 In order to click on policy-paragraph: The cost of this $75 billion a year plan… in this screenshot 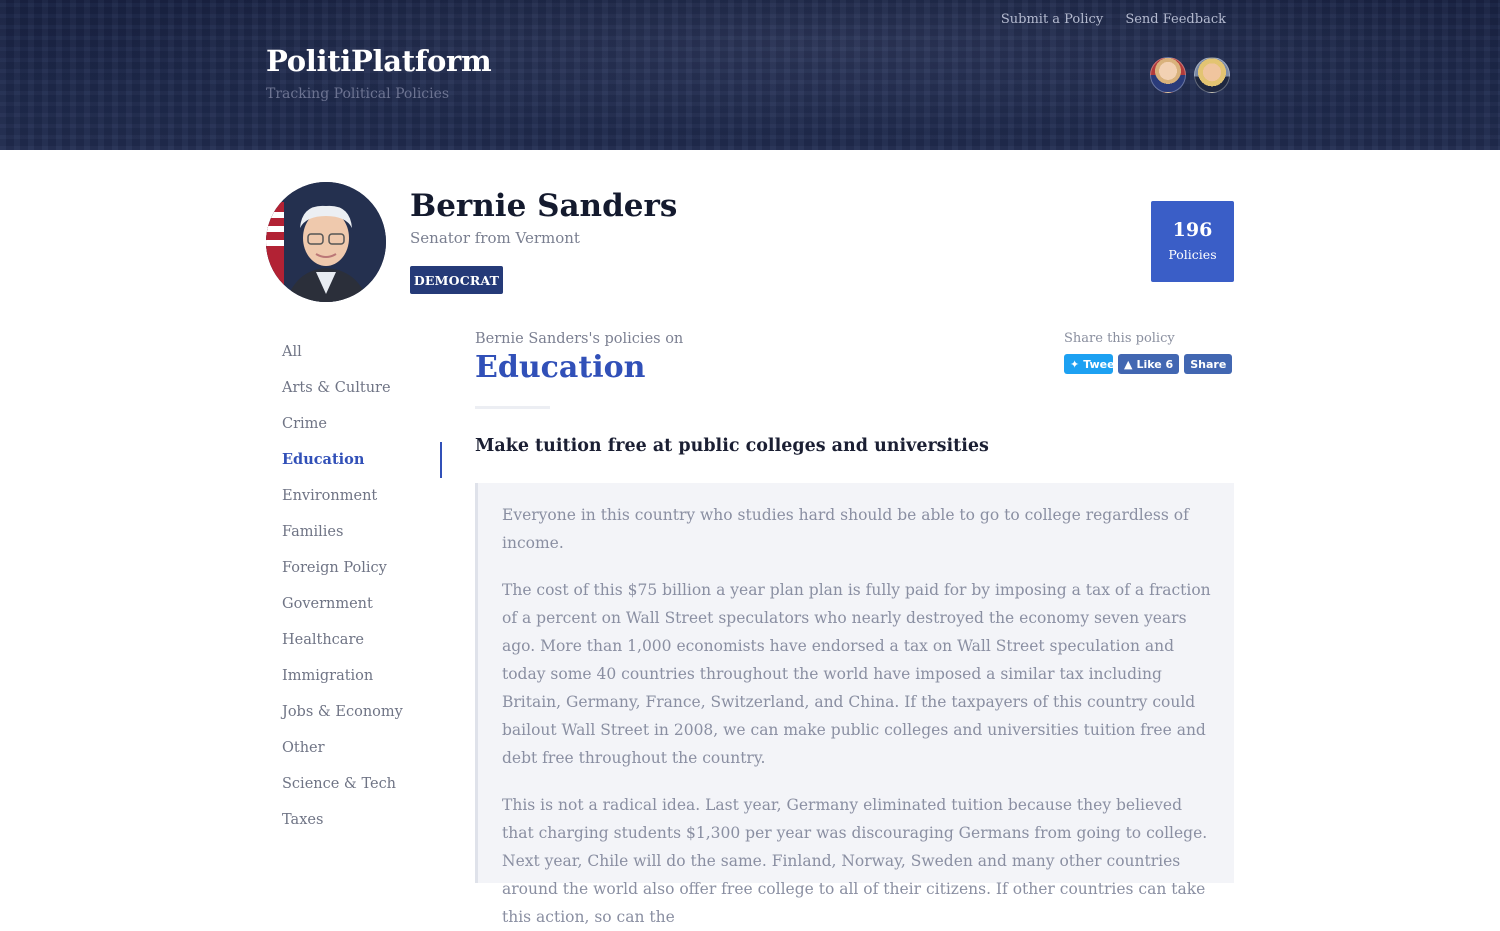, I will do `click(856, 674)`.